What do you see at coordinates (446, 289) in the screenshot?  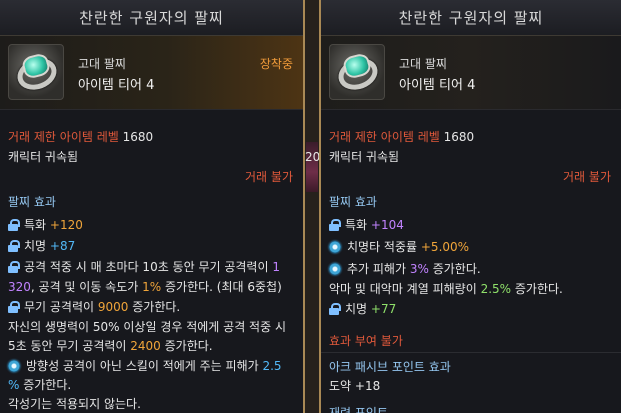 I see `effect-line: 악마 및 대악마 계열 피해량이 2.5% 증가한다.` at bounding box center [446, 289].